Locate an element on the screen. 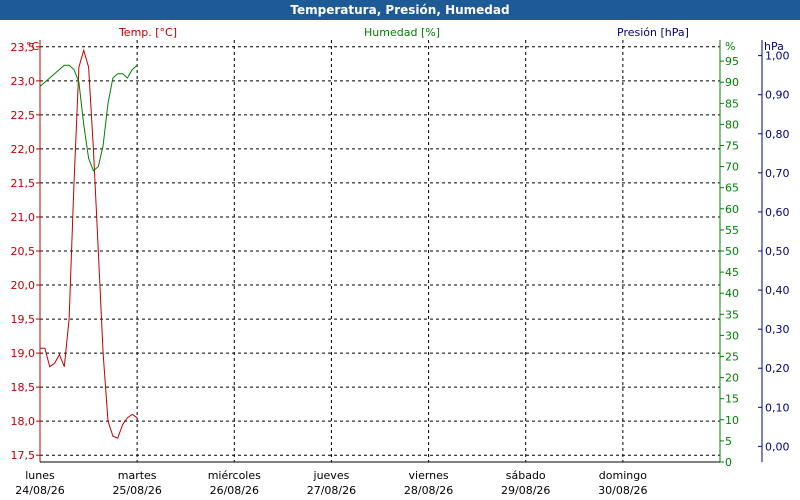 The height and width of the screenshot is (500, 800). humidity-tick-label: 95 is located at coordinates (732, 61).